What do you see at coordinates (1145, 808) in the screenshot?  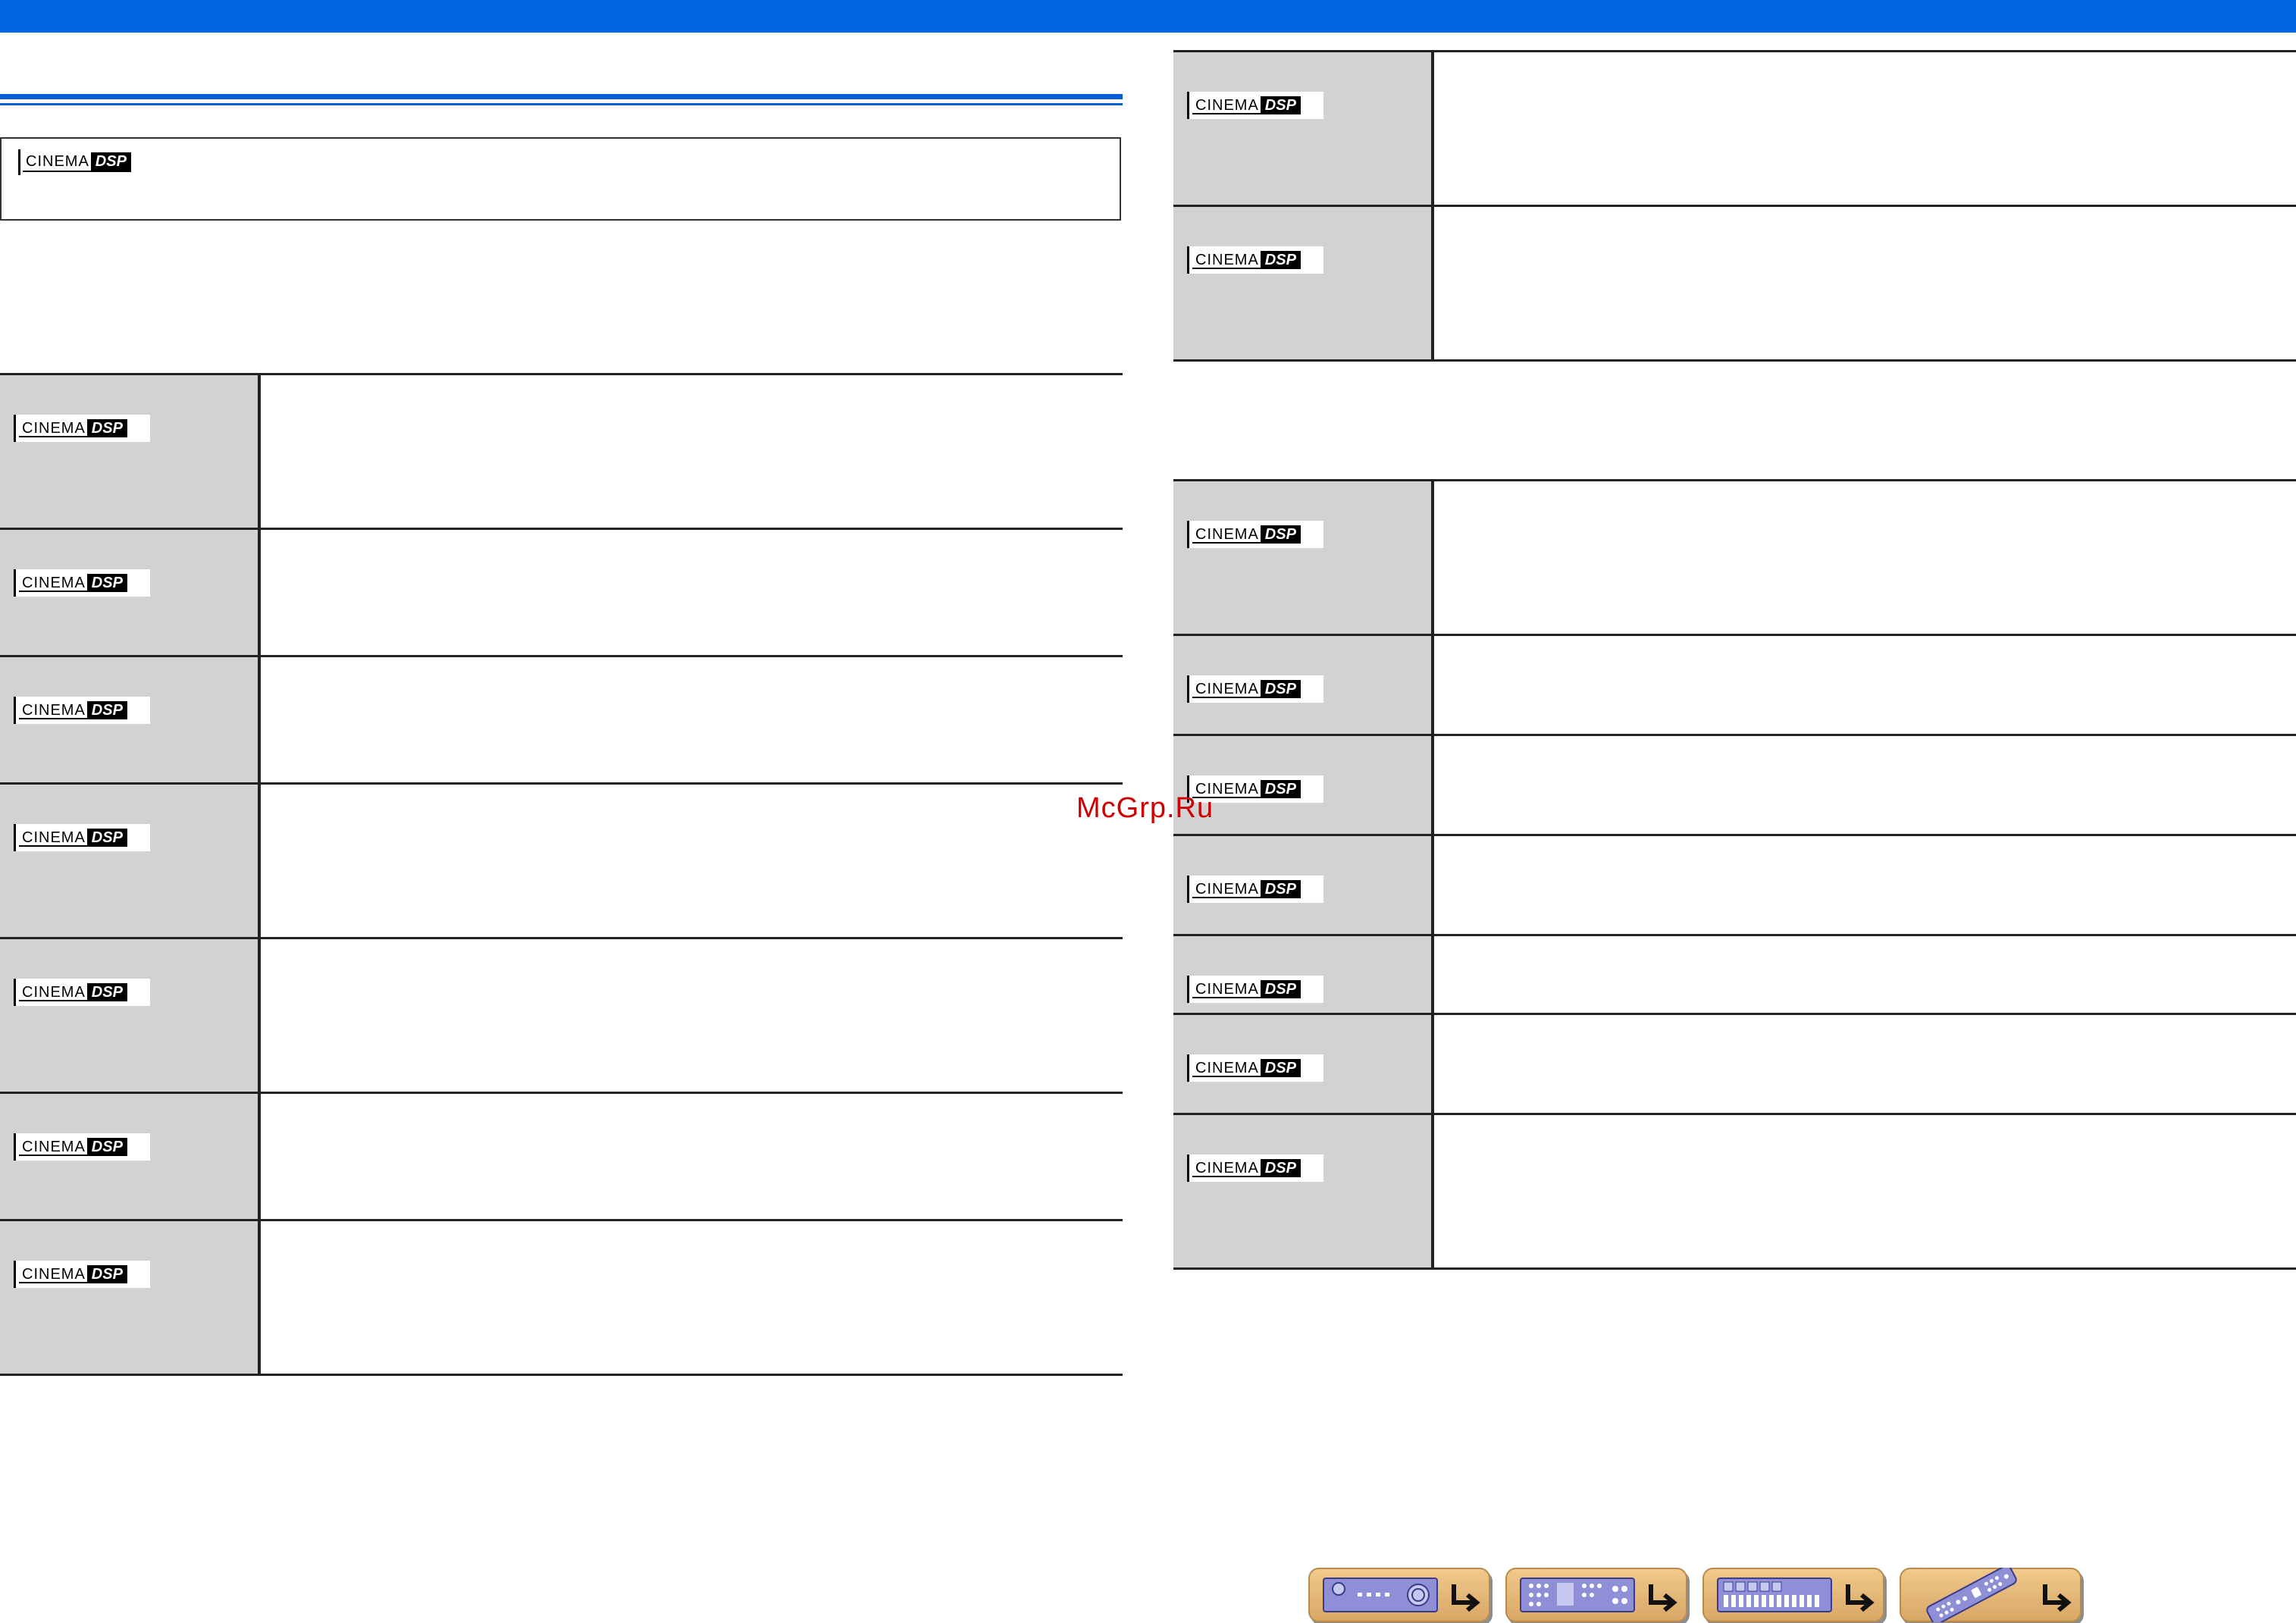 I see `watermark-text: McGrp.Ru` at bounding box center [1145, 808].